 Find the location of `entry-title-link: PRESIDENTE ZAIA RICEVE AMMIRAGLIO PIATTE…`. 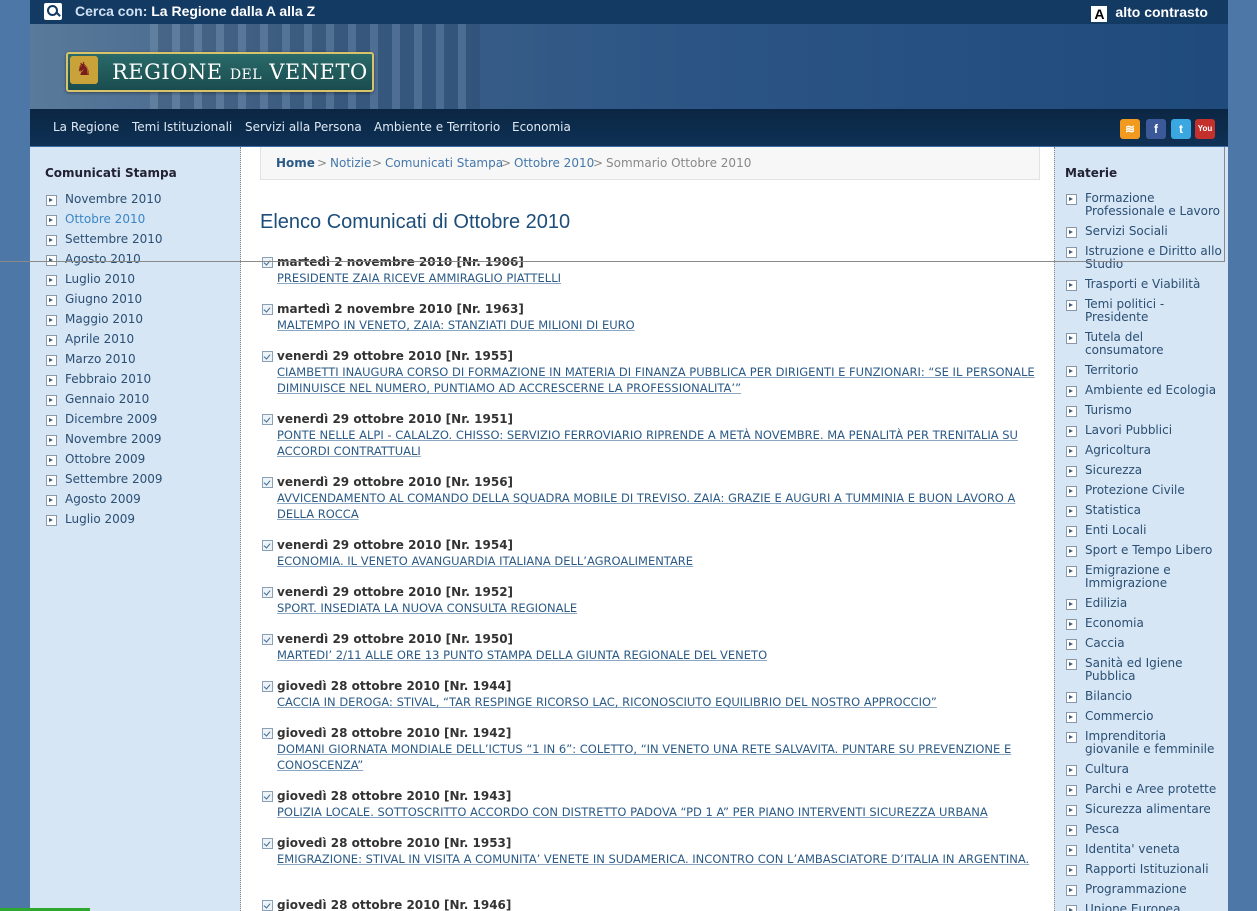

entry-title-link: PRESIDENTE ZAIA RICEVE AMMIRAGLIO PIATTE… is located at coordinates (662, 278).